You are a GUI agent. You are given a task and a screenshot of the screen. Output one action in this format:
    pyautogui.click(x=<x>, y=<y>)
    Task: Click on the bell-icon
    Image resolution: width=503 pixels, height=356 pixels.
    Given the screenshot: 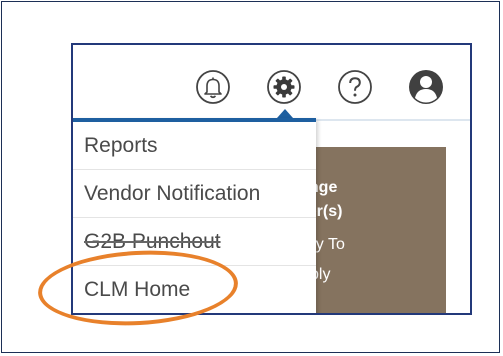 What is the action you would take?
    pyautogui.click(x=213, y=87)
    